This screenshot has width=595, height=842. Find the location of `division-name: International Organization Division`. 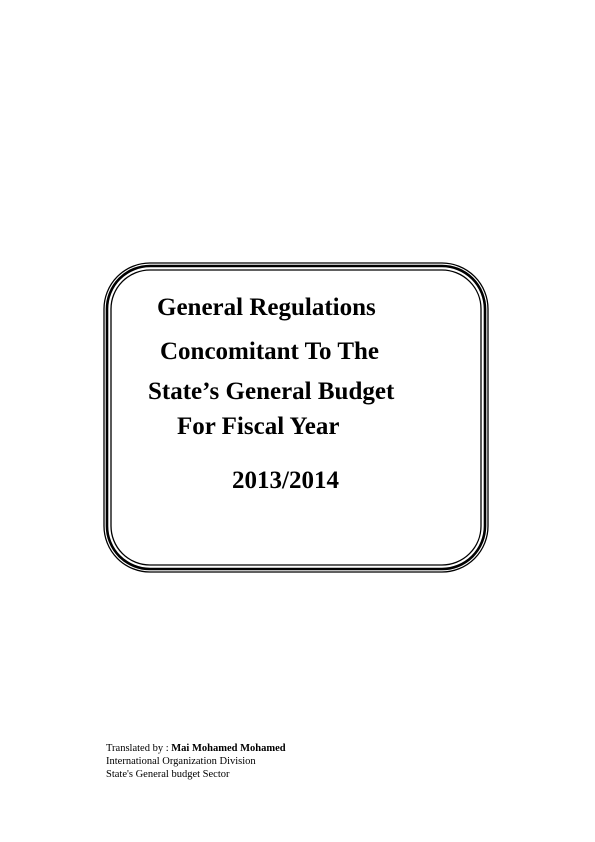

division-name: International Organization Division is located at coordinates (181, 761).